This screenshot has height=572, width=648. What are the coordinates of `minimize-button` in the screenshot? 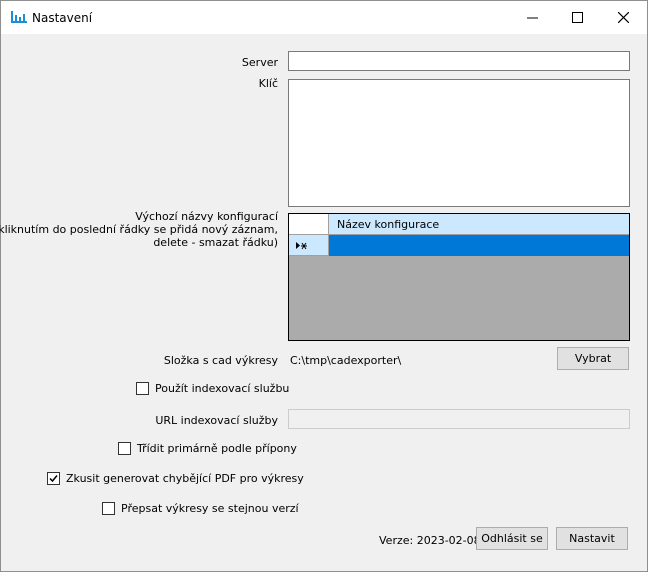 It's located at (532, 17).